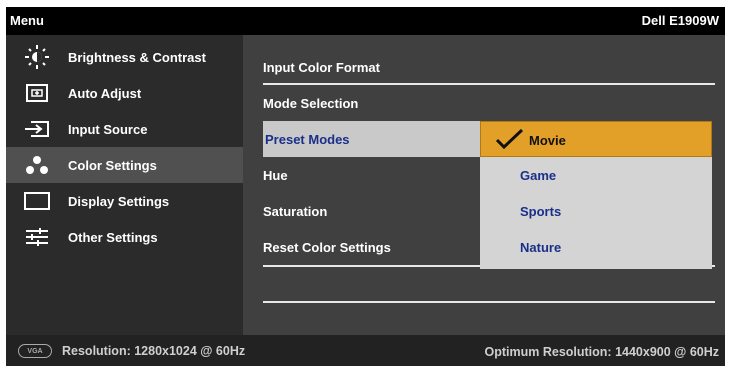 This screenshot has height=370, width=731. Describe the element at coordinates (541, 247) in the screenshot. I see `preset-label: Nature` at that location.